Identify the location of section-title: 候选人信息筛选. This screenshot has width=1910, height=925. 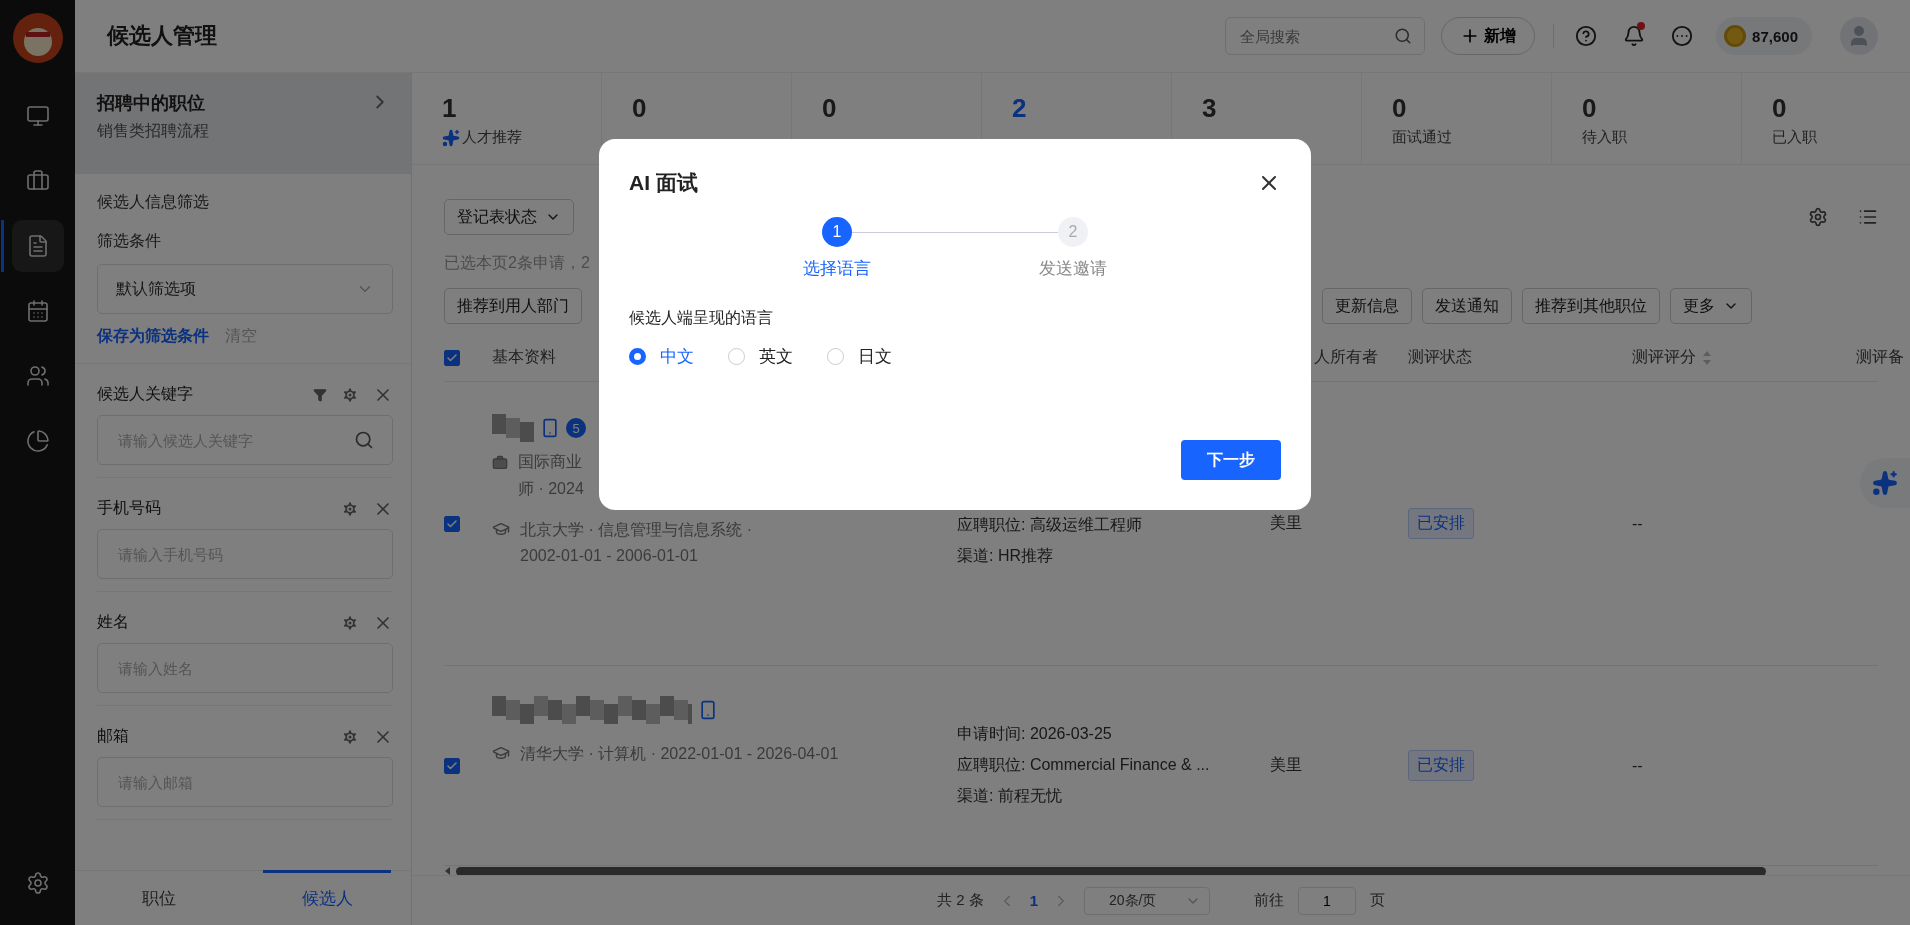
(153, 202).